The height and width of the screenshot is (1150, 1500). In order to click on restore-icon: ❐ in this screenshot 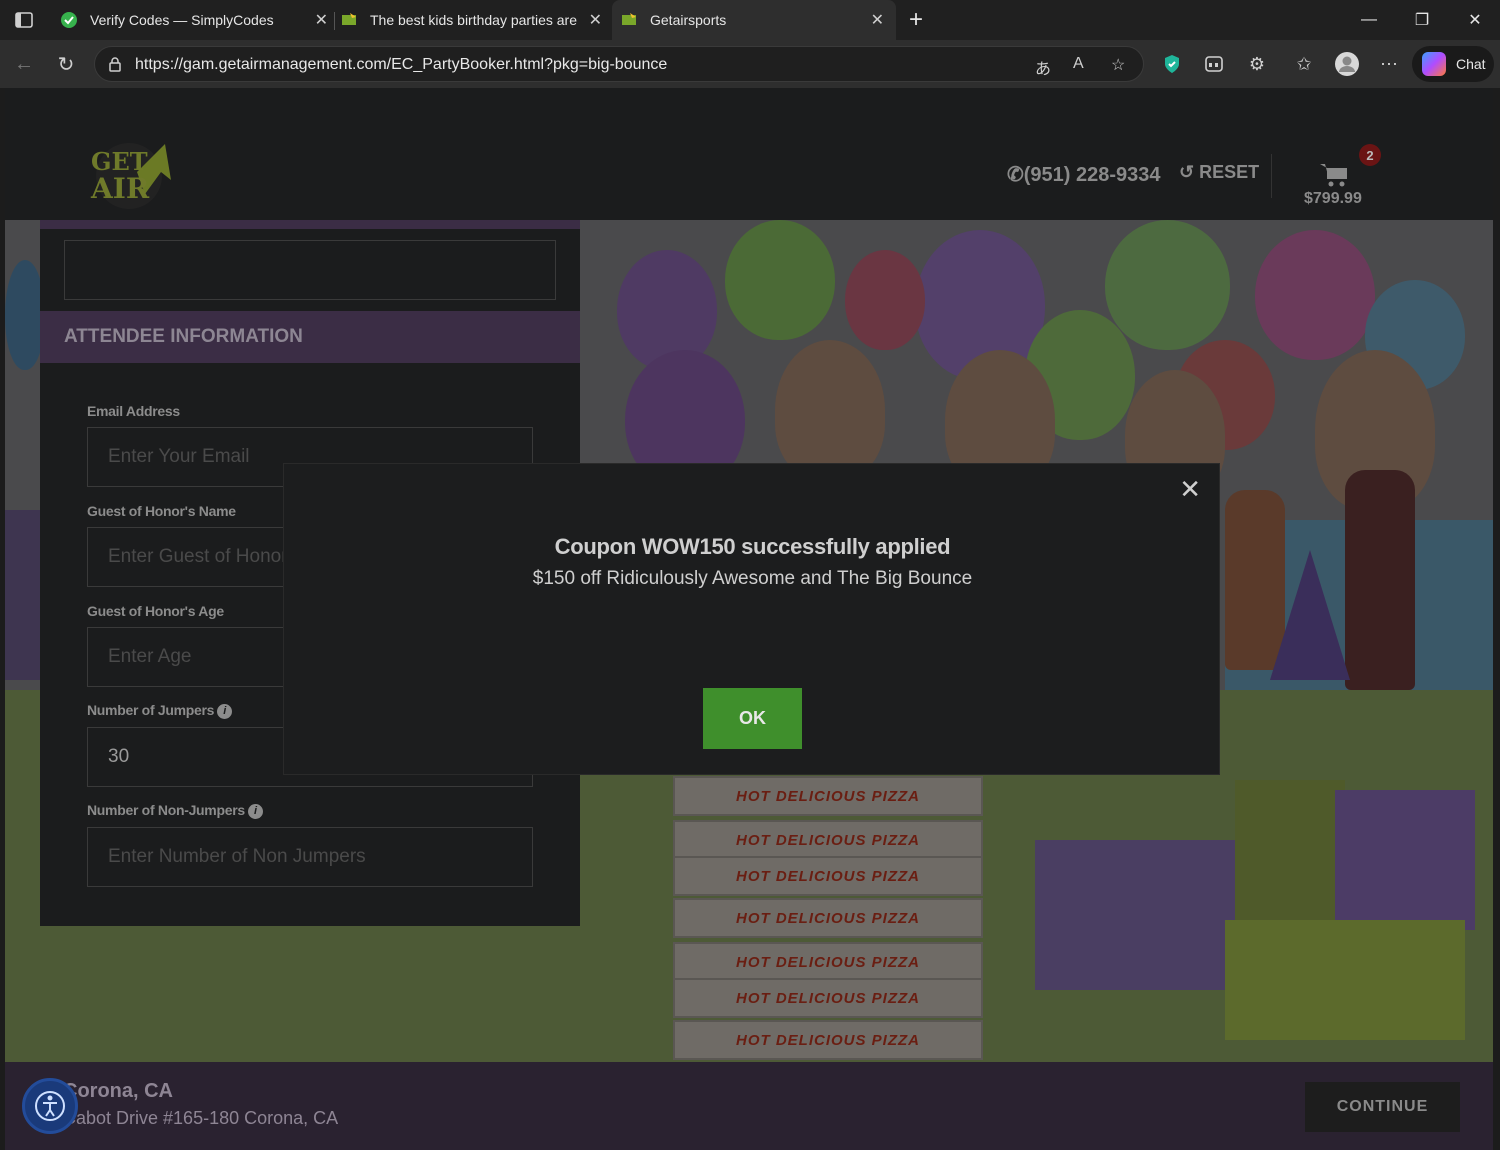, I will do `click(1422, 20)`.